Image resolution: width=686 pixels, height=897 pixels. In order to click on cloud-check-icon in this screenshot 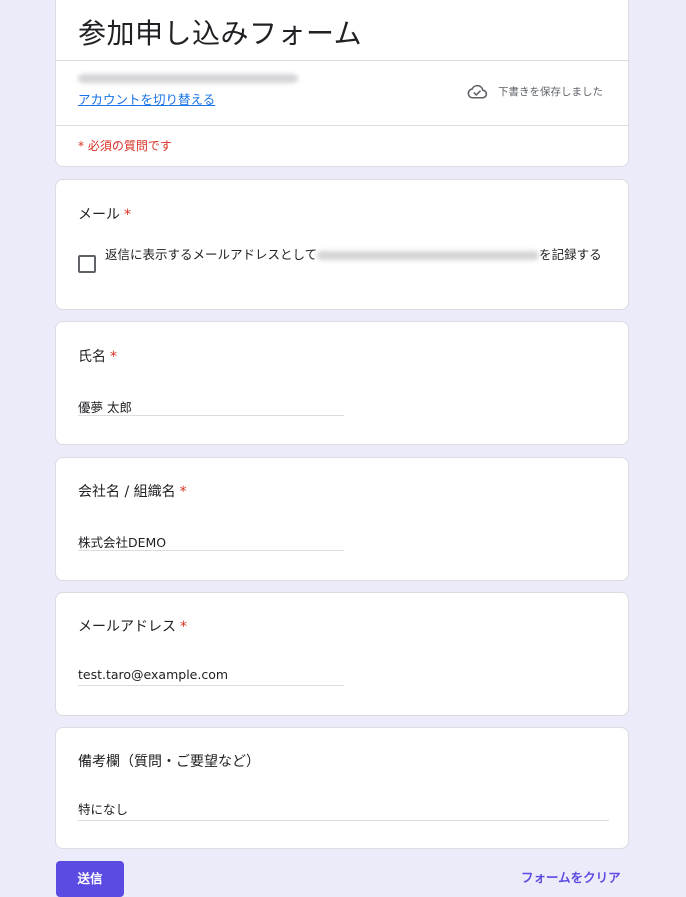, I will do `click(477, 91)`.